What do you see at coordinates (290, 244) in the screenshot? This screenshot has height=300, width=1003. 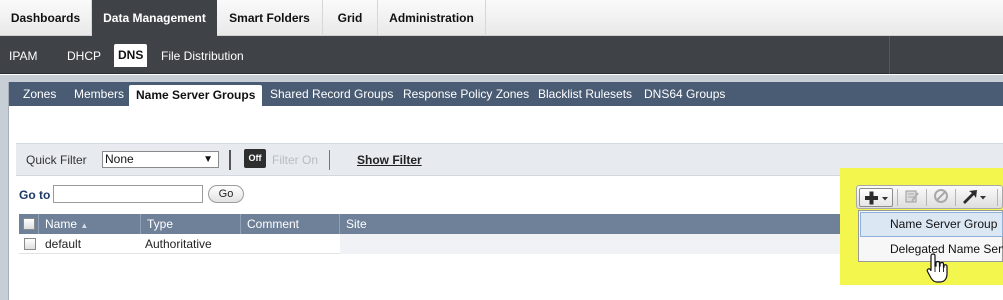 I see `cell-comment` at bounding box center [290, 244].